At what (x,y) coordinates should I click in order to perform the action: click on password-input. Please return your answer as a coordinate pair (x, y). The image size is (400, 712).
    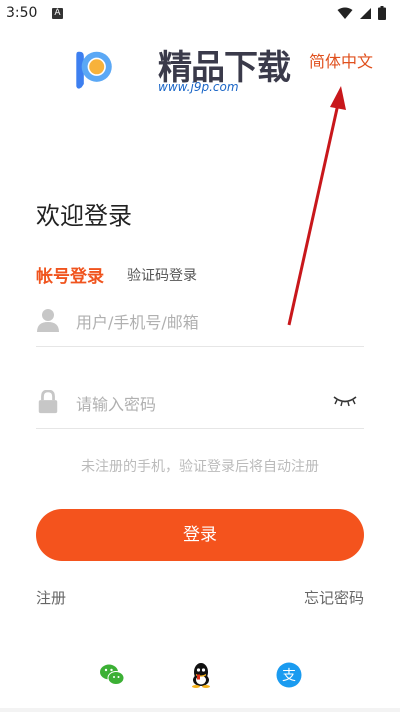
    Looking at the image, I should click on (201, 404).